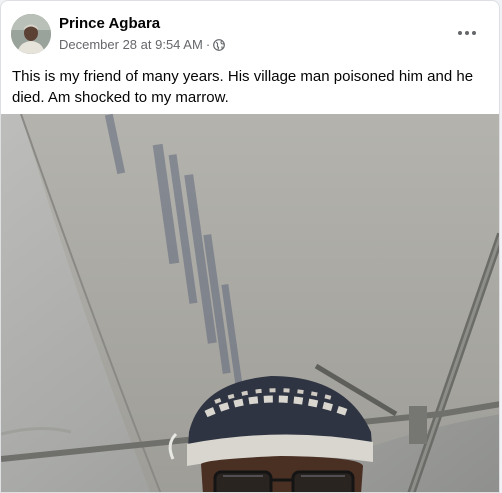 This screenshot has height=493, width=502. I want to click on post-header: Prince Agbara December 28 at 9:54 AM ·, so click(250, 31).